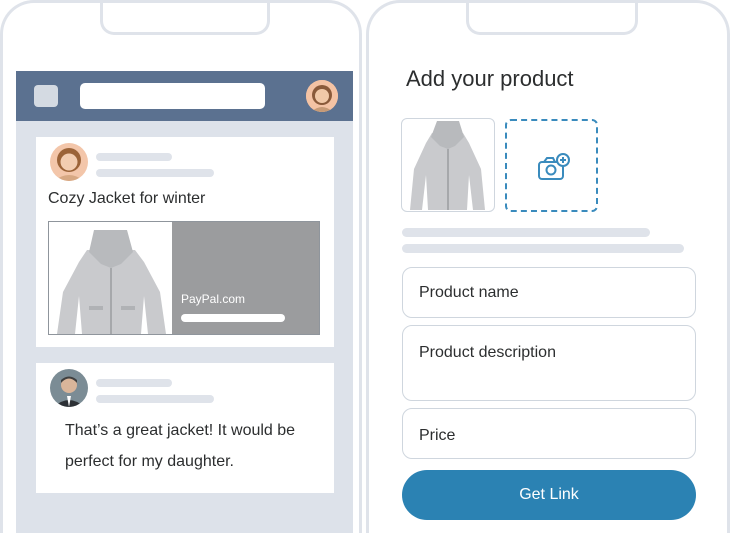 This screenshot has height=533, width=730. I want to click on form-title: Add your product, so click(490, 78).